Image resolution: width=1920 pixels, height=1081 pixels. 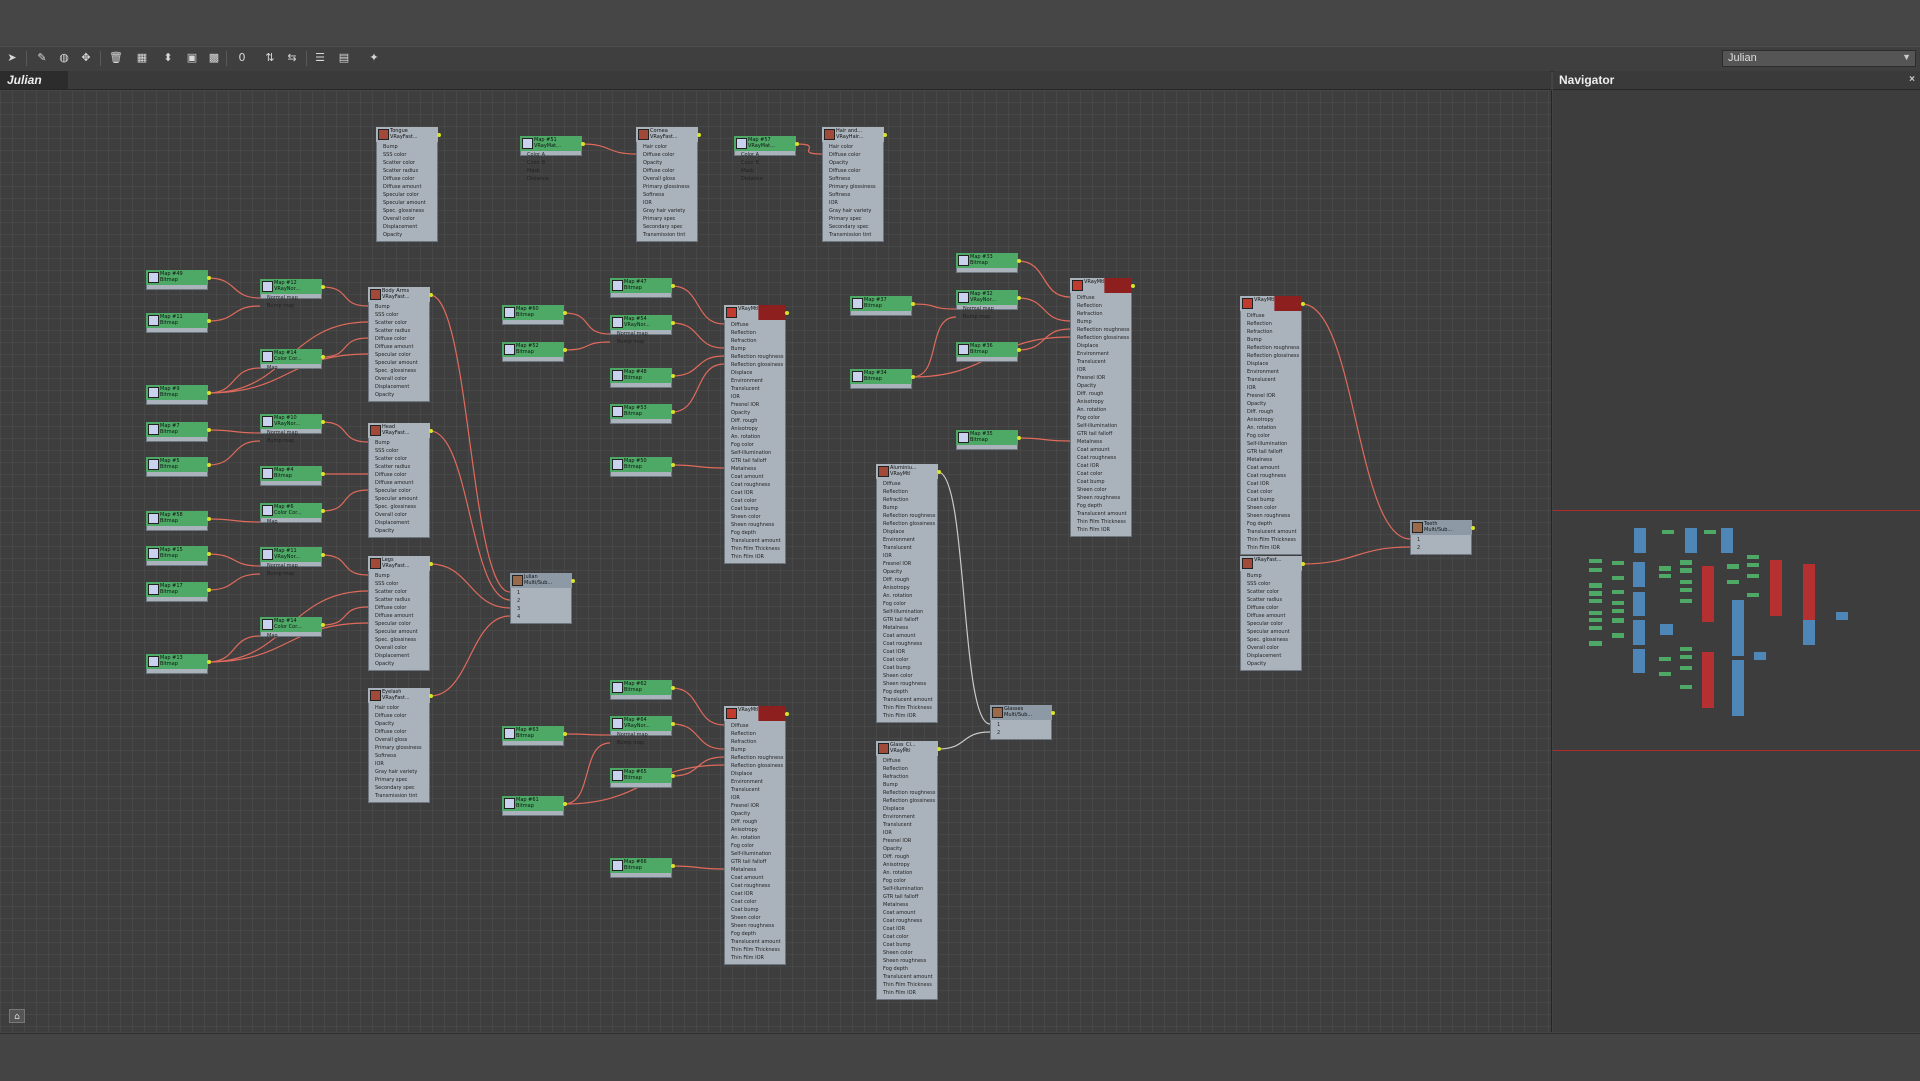 What do you see at coordinates (178, 395) in the screenshot?
I see `map-node: Map #9 Bitmap` at bounding box center [178, 395].